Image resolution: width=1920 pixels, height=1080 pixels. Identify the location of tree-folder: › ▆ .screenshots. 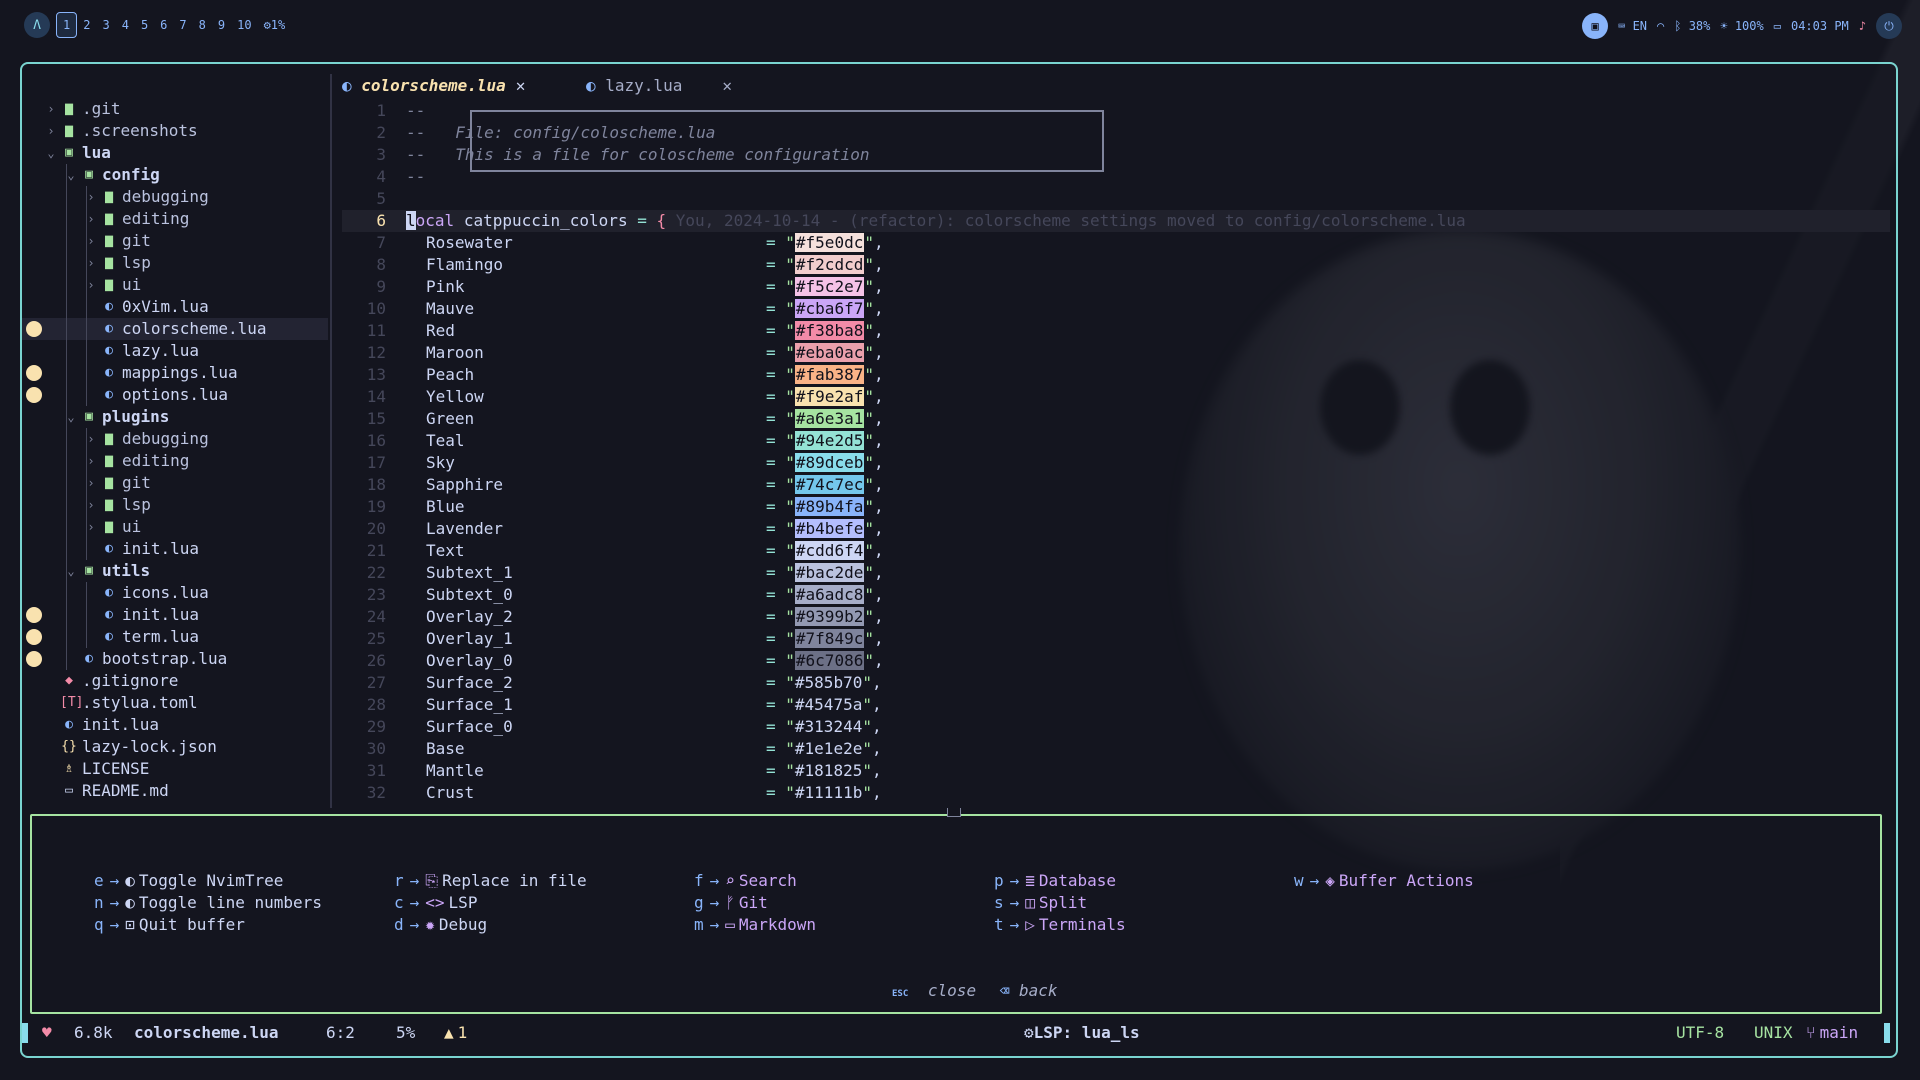
(175, 131).